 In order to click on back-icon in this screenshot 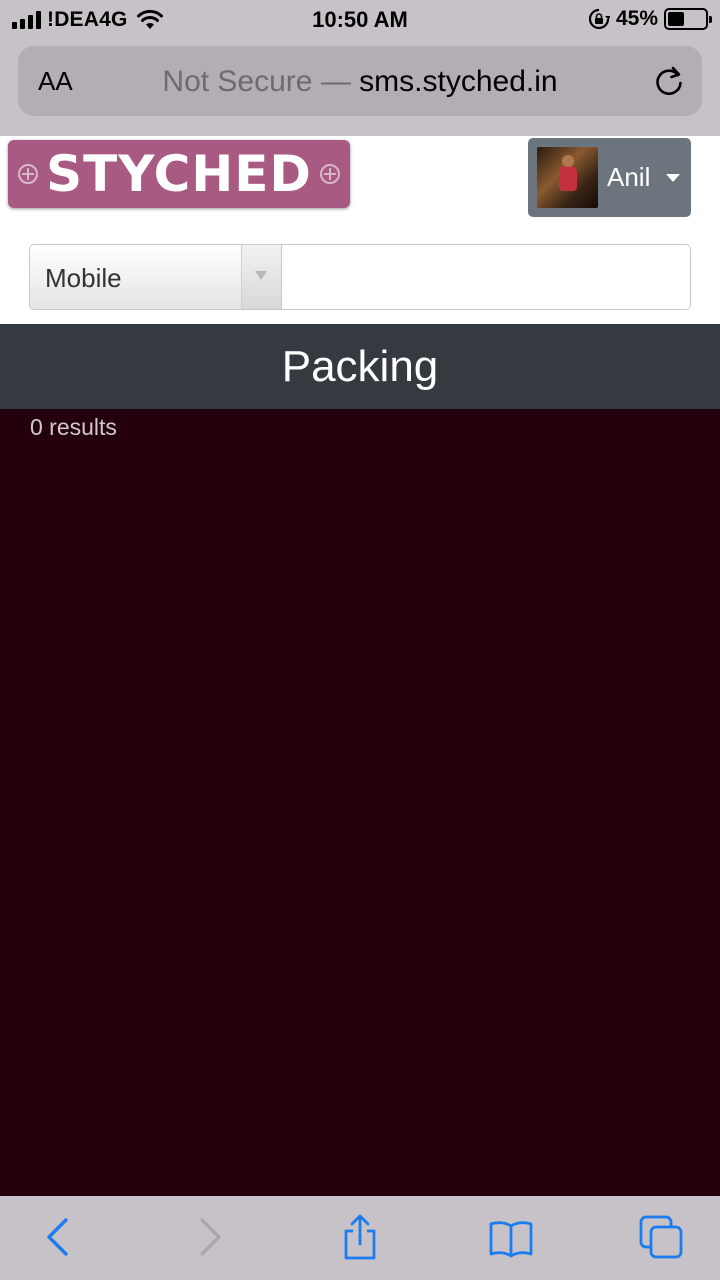, I will do `click(57, 1237)`.